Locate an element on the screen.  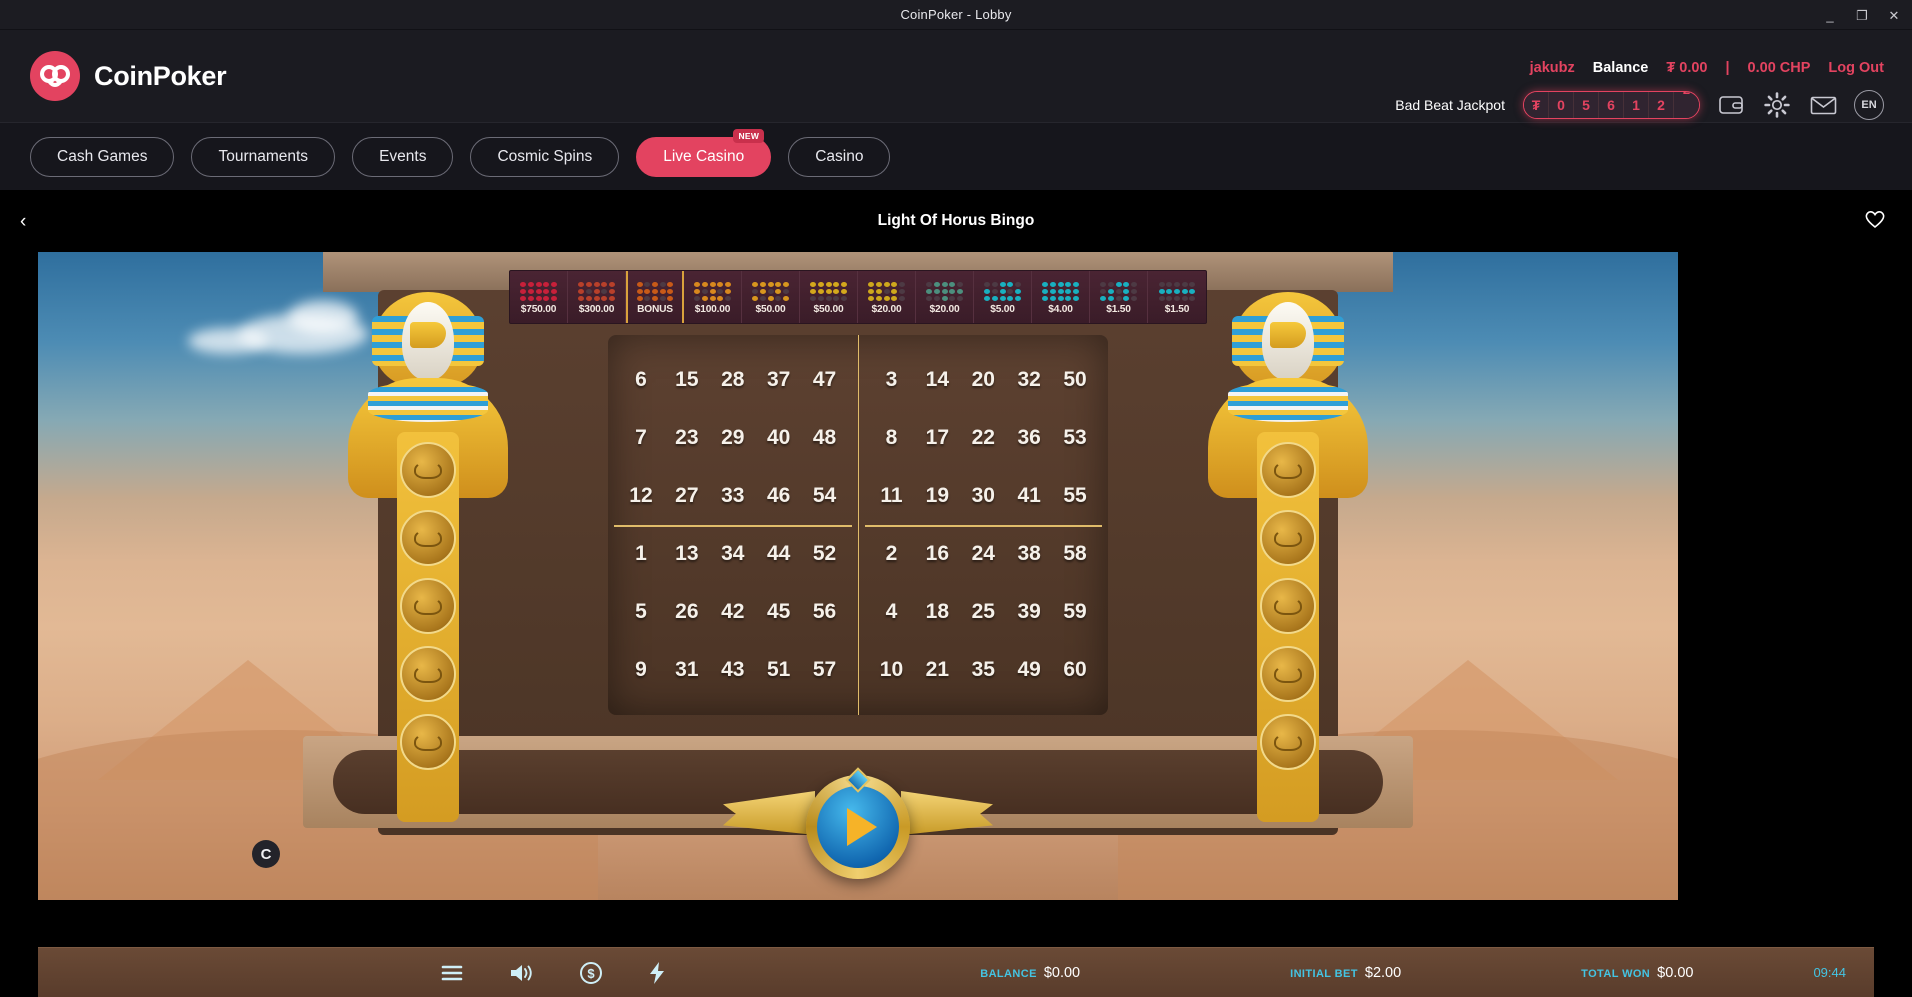
game-control-icons: $ is located at coordinates (553, 973).